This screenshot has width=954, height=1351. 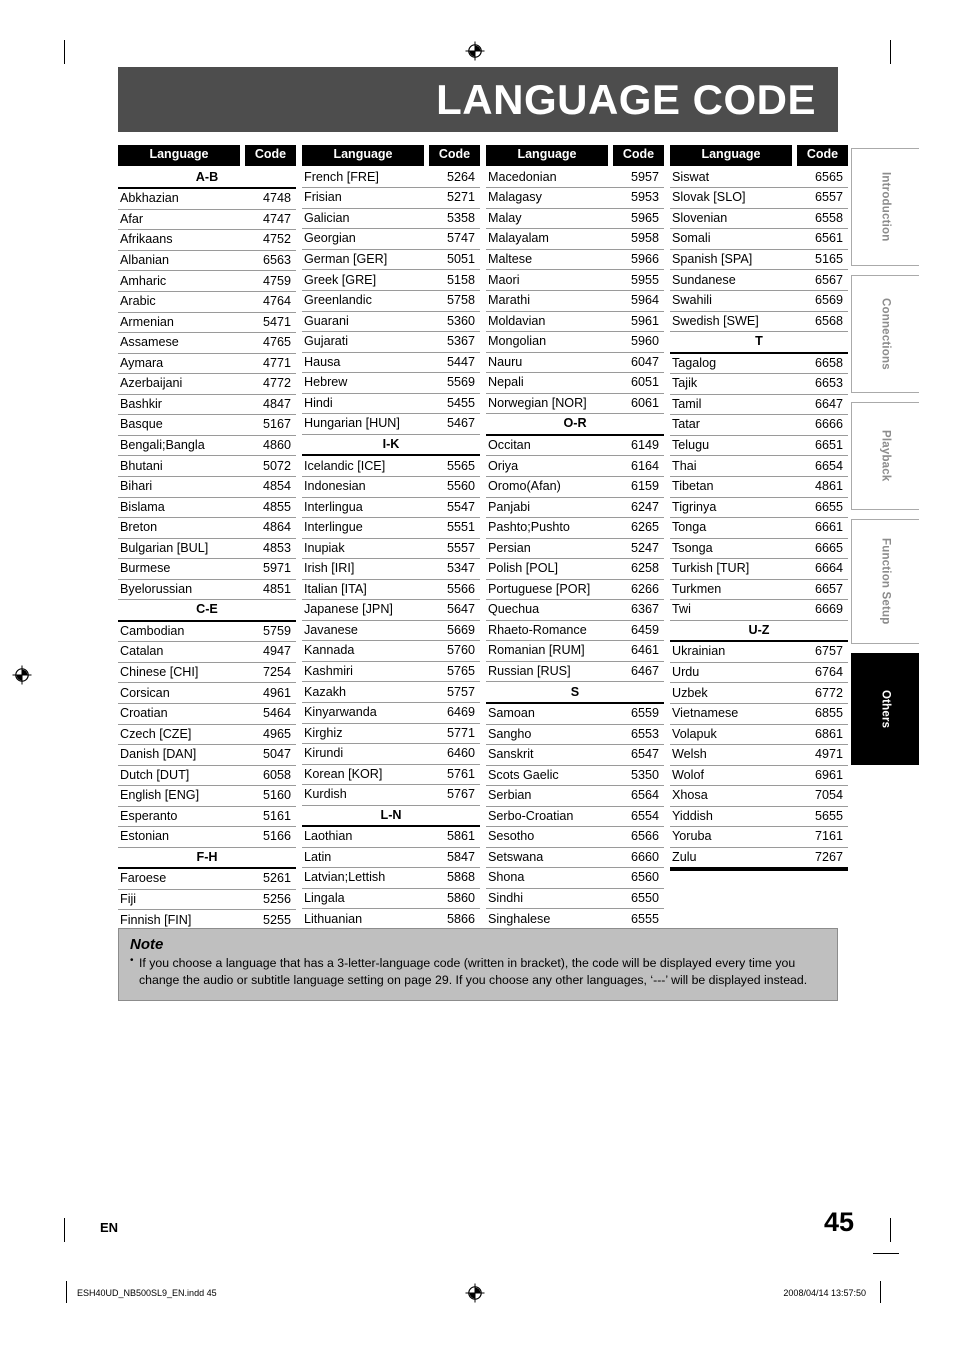 I want to click on language-code: 5072, so click(x=270, y=466).